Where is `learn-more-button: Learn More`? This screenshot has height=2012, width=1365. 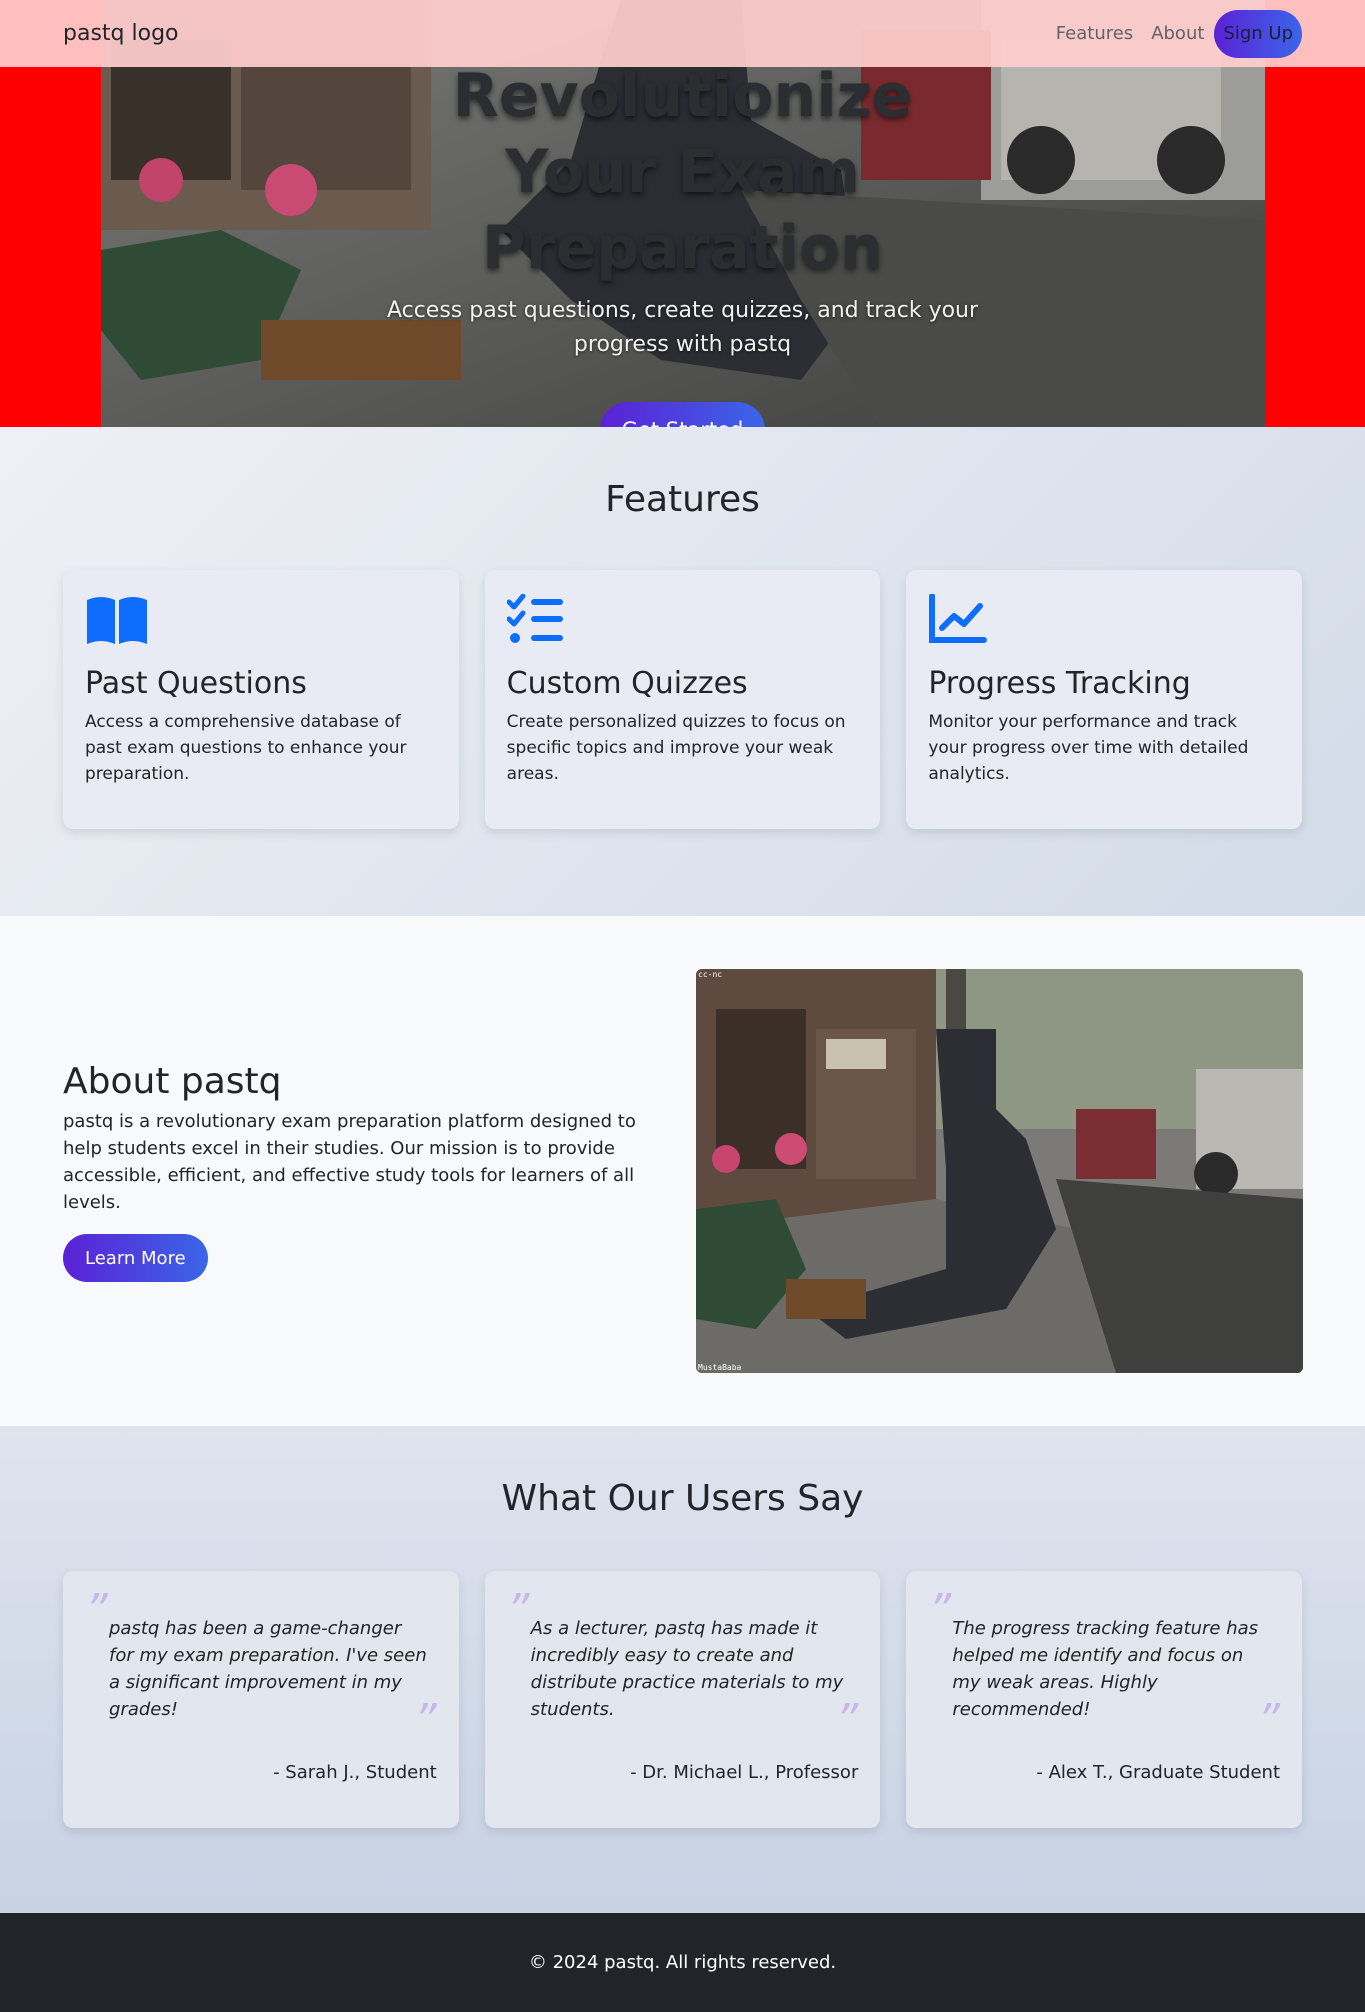
learn-more-button: Learn More is located at coordinates (135, 1258).